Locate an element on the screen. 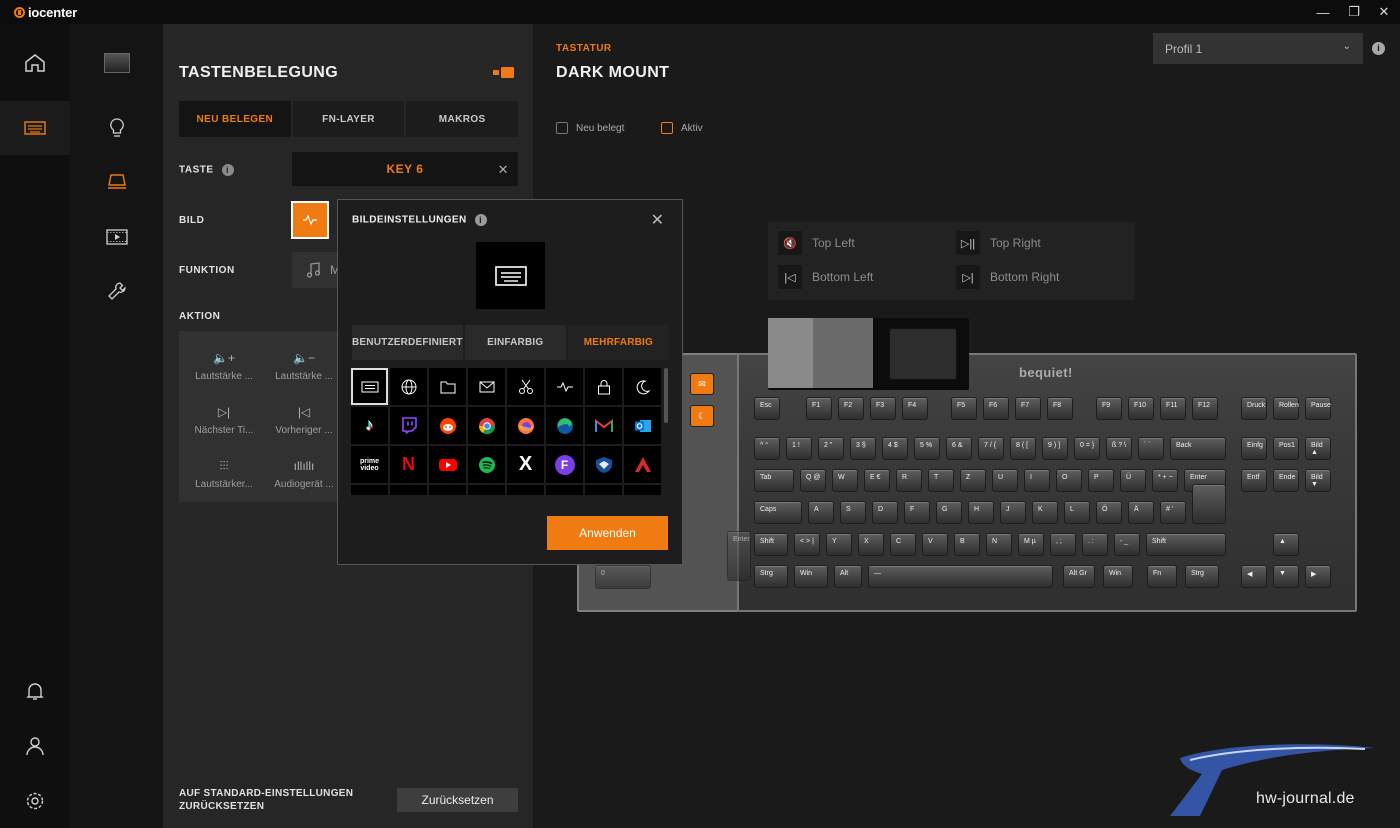 The height and width of the screenshot is (828, 1400). keyboard-key: F1 is located at coordinates (819, 408).